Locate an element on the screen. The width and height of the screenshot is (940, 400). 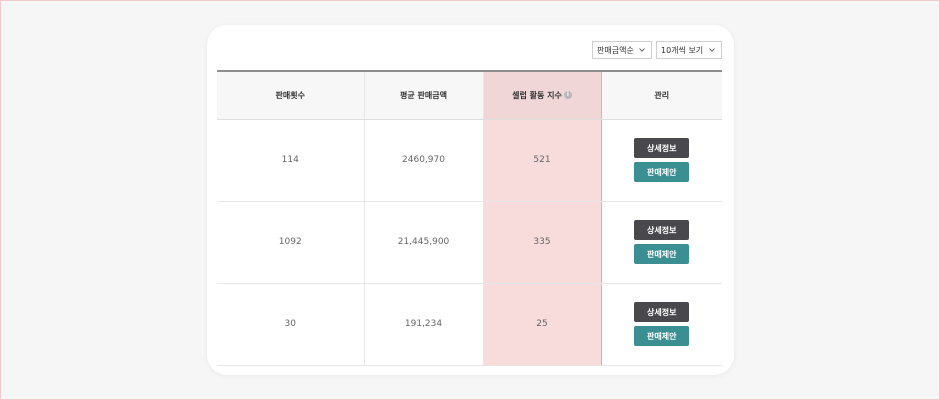
sales-count-cell: 114 is located at coordinates (291, 160).